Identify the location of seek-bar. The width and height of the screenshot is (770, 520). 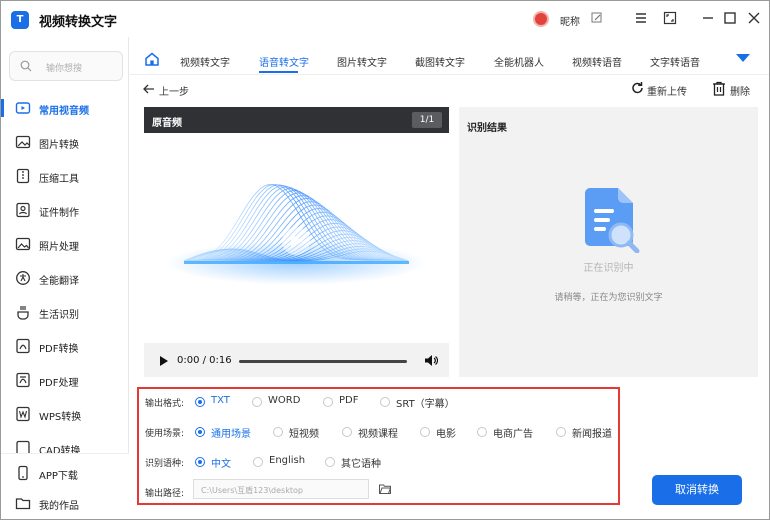
(323, 361).